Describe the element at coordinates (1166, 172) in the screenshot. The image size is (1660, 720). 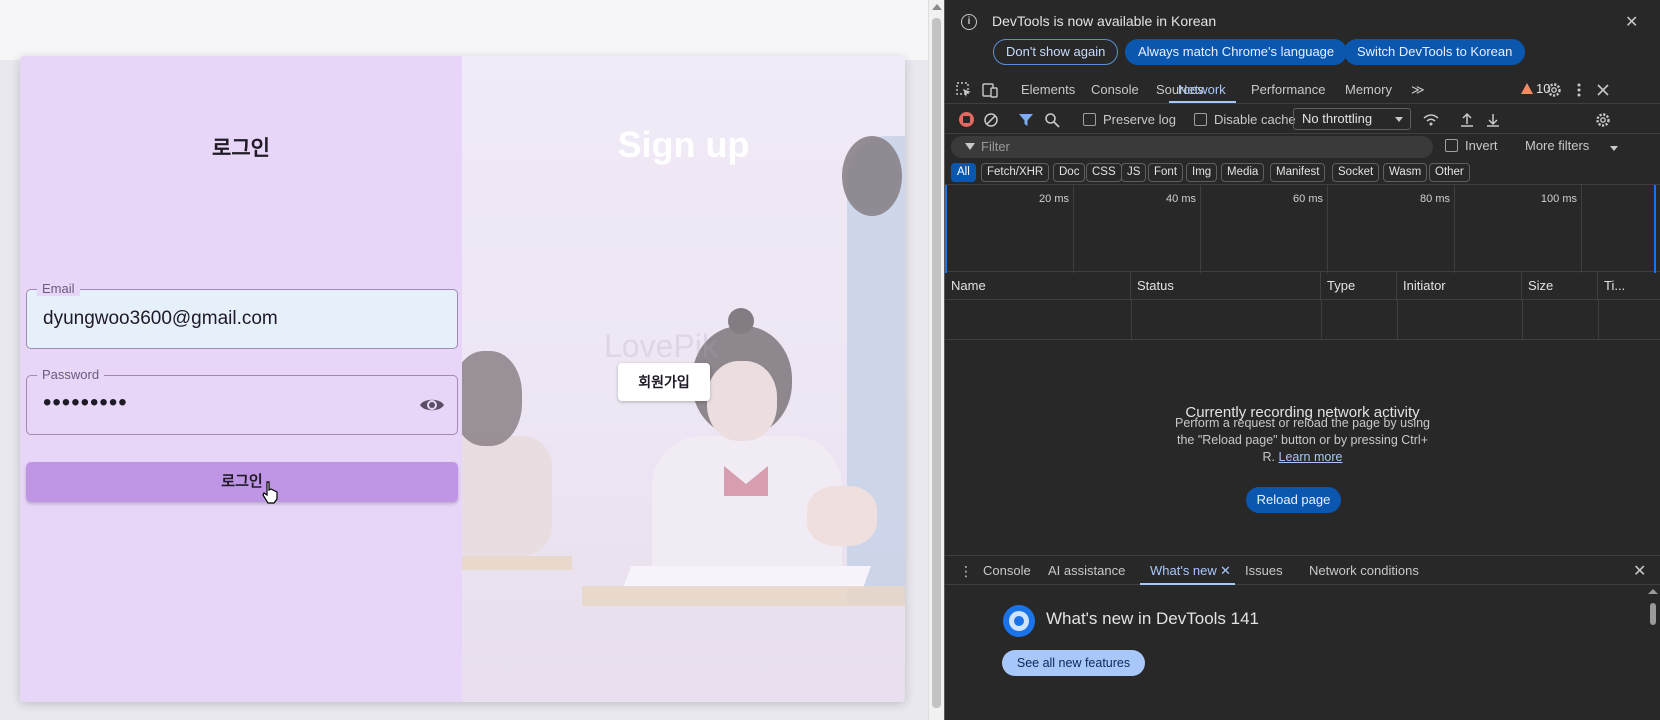
I see `filter-chip-font: Font` at that location.